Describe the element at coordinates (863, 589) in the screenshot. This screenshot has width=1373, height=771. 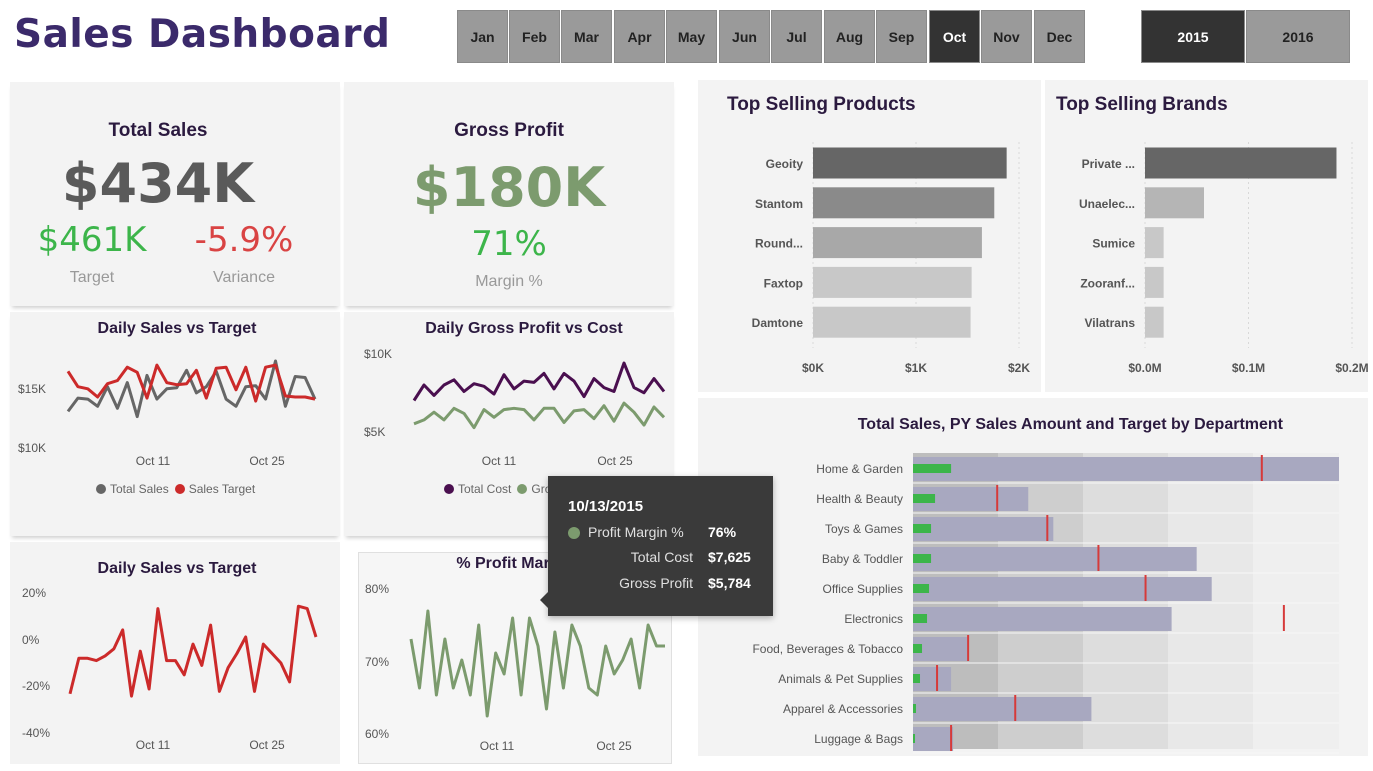
I see `department-label: Office Supplies` at that location.